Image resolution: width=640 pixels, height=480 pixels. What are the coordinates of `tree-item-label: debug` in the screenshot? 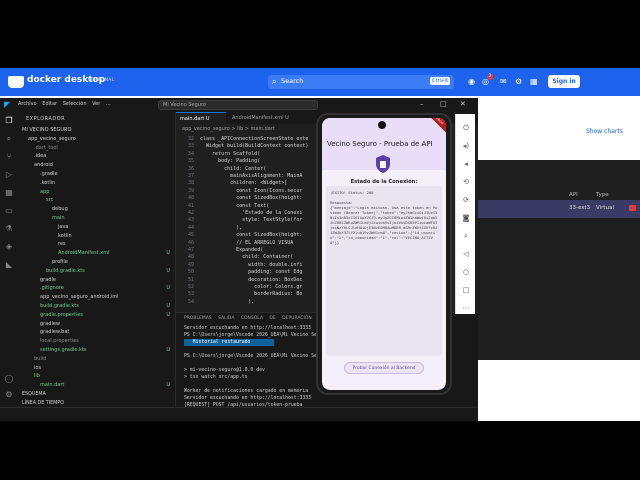 It's located at (60, 209).